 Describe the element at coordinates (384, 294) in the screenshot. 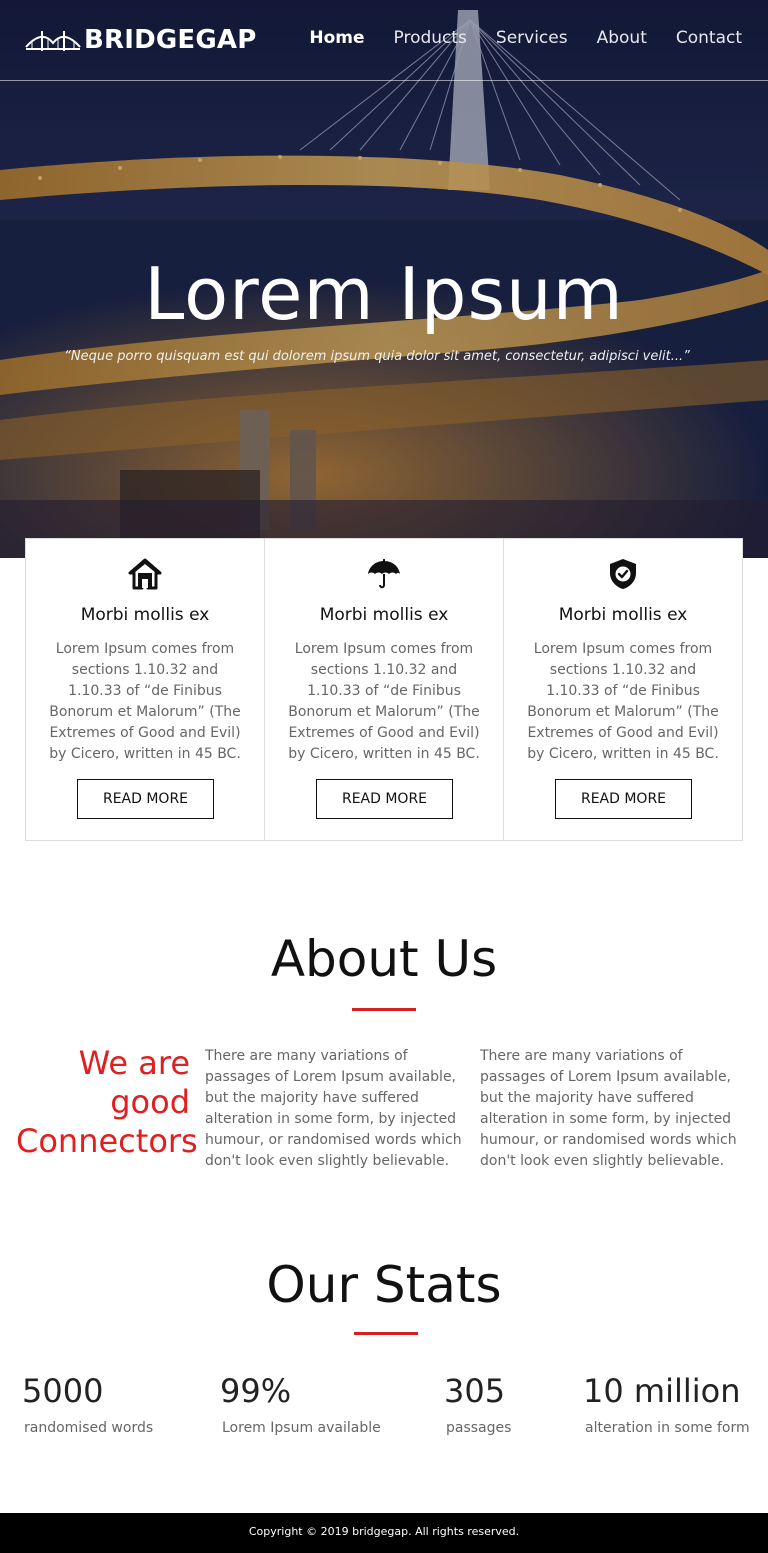

I see `hero-title: Lorem Ipsum` at that location.